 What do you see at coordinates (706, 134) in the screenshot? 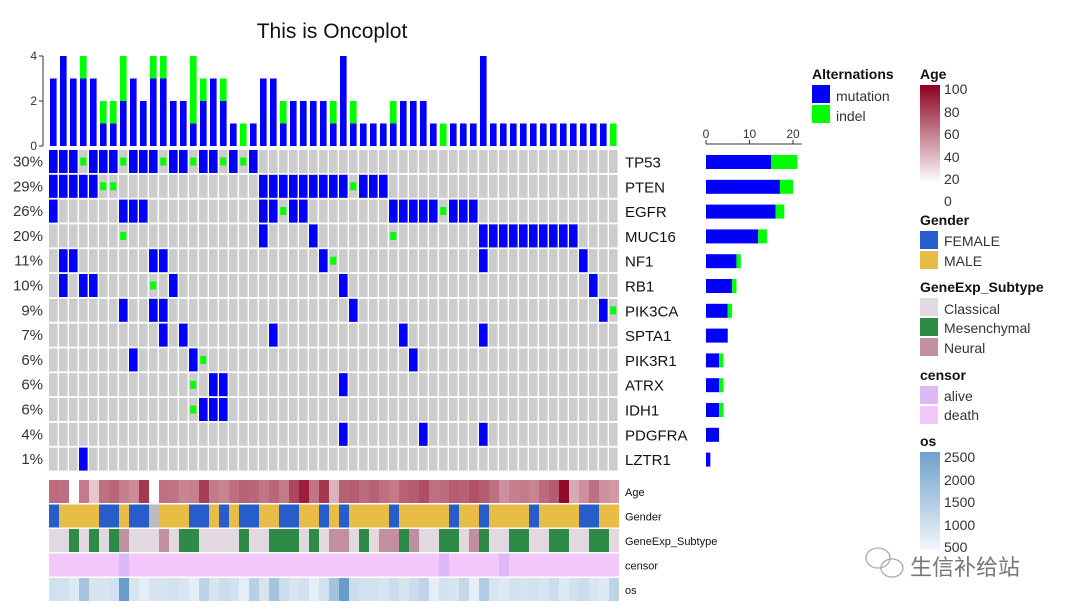
I see `right-bar-tick-label: 0` at bounding box center [706, 134].